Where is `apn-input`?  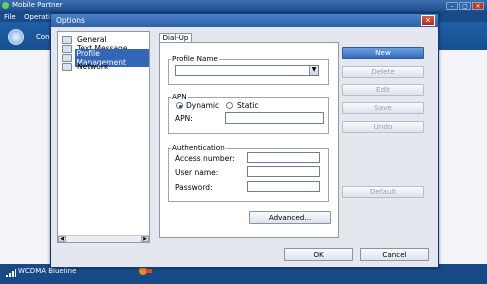
apn-input is located at coordinates (274, 118).